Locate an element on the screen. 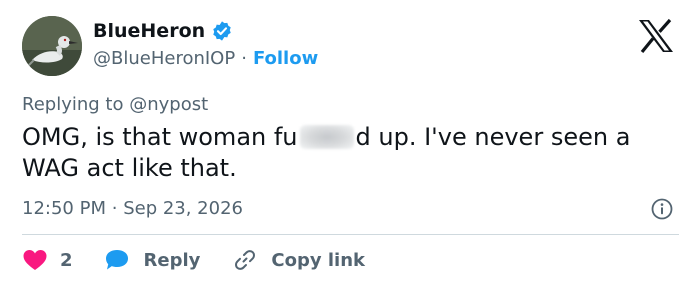 Image resolution: width=700 pixels, height=287 pixels. replying-to-line: Replying to @nypost is located at coordinates (115, 104).